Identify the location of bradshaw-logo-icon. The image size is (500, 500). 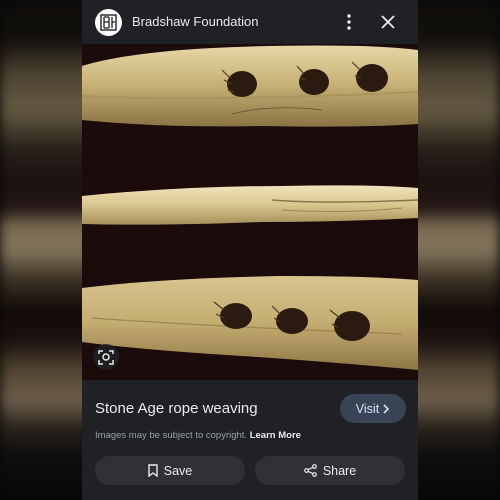
(108, 22).